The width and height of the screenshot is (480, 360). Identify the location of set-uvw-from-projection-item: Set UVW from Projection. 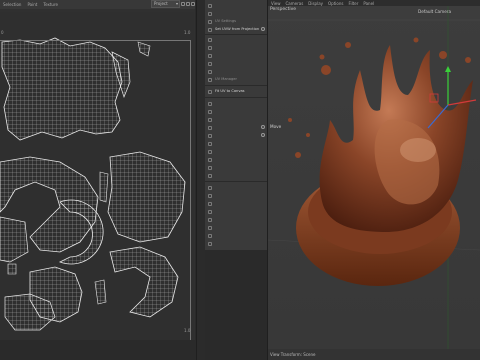
(236, 29).